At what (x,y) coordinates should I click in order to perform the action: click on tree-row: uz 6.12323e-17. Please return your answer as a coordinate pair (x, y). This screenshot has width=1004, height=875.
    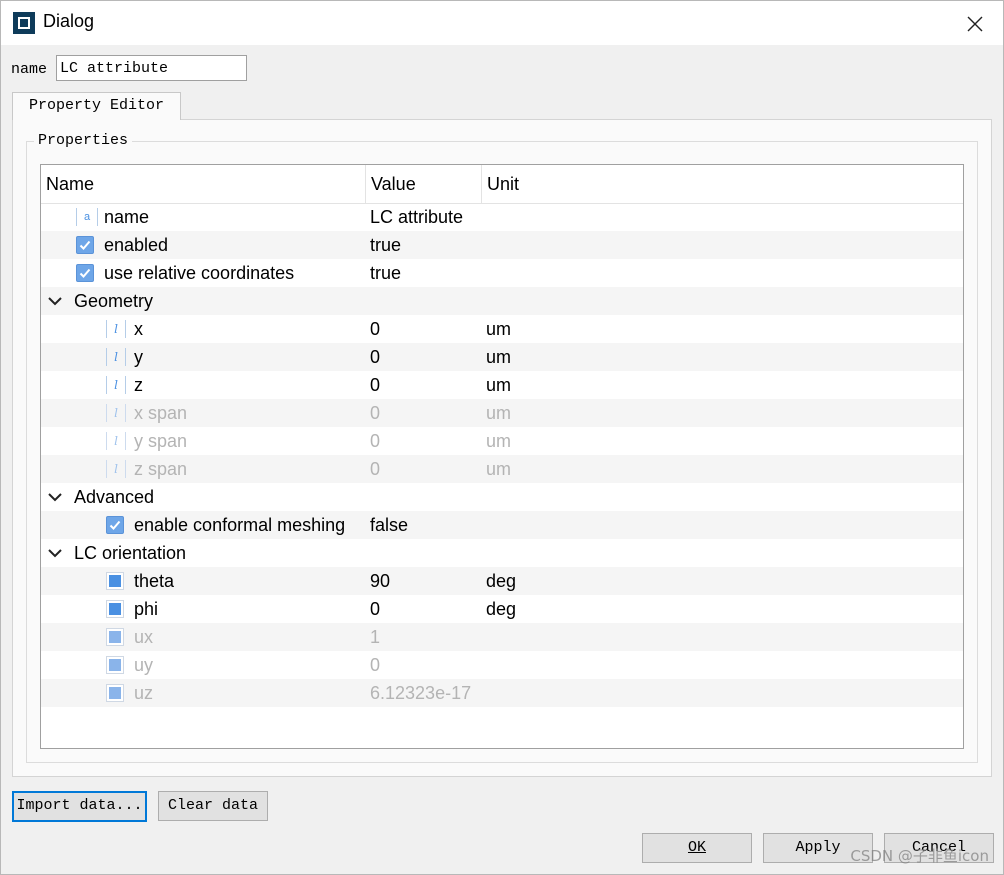
    Looking at the image, I should click on (502, 693).